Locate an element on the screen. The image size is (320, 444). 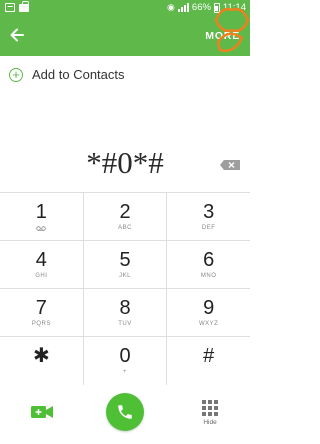
key-7: 7 PQRS is located at coordinates (42, 312).